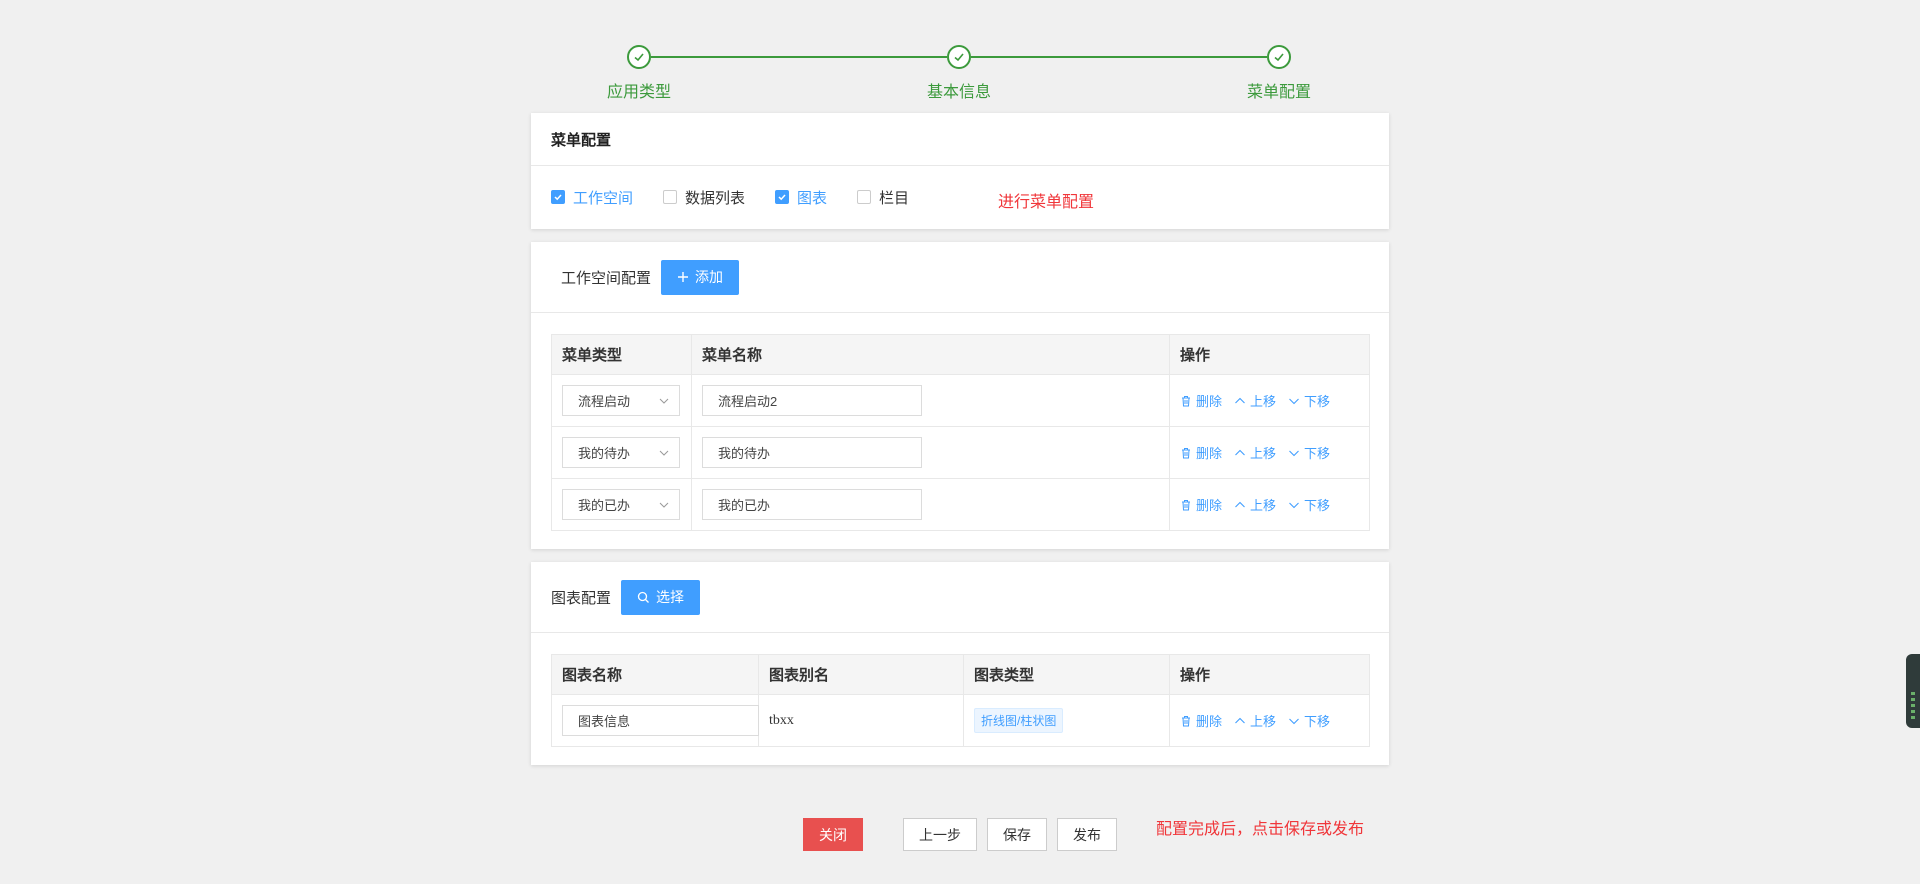  I want to click on add-button: 添加, so click(700, 277).